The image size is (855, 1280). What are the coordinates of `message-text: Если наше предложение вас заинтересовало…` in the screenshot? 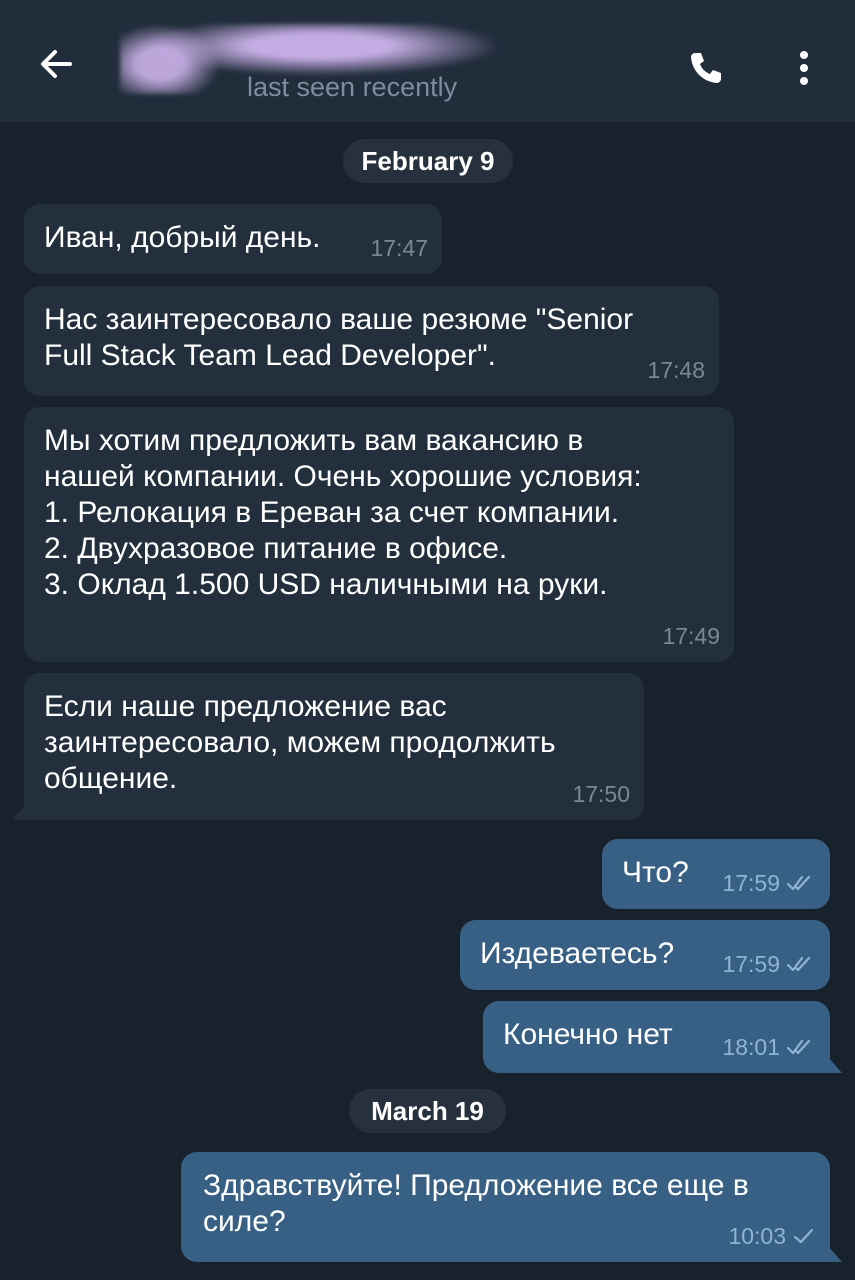 It's located at (300, 742).